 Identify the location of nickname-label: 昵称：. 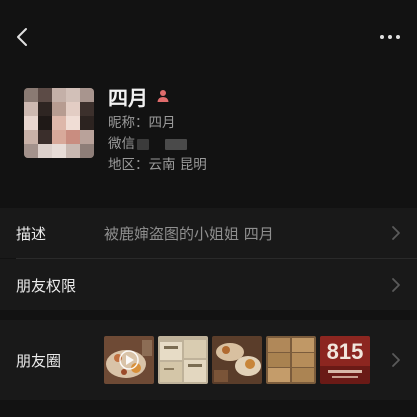
(128, 123).